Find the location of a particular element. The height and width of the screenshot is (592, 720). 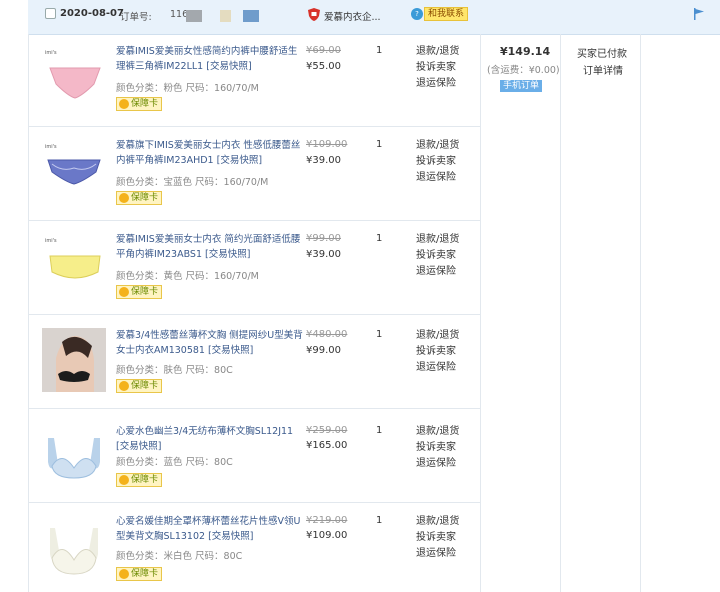

unit-price: ¥99.00 is located at coordinates (323, 350).